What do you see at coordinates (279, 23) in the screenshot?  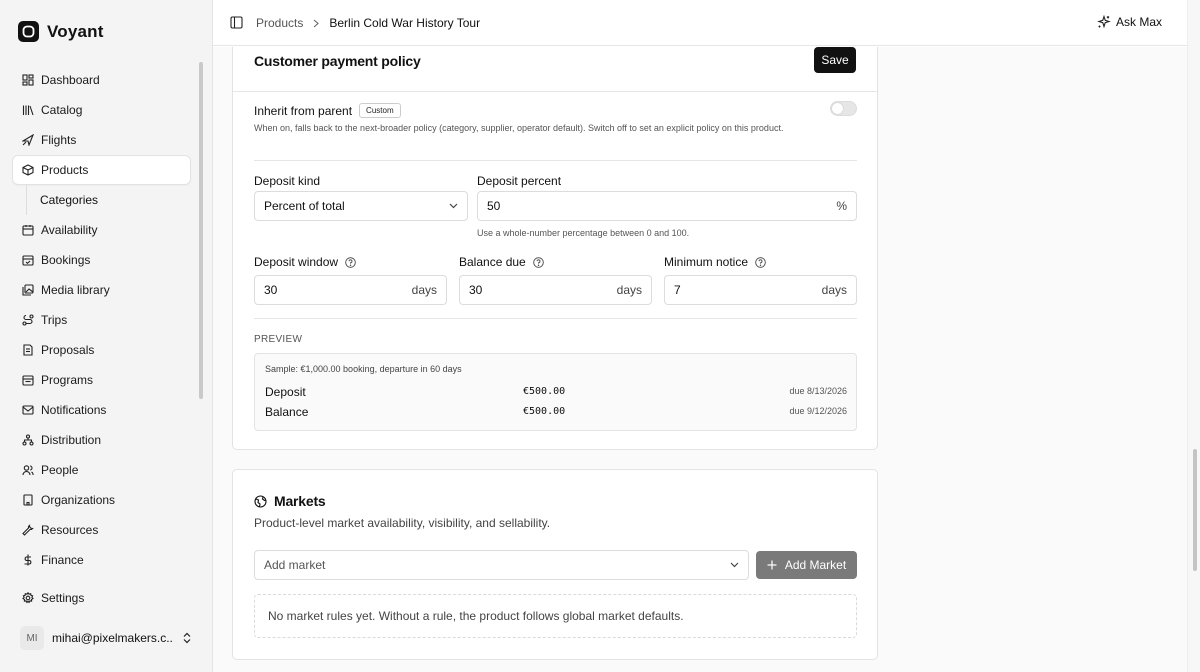 I see `breadcrumb-products: Products` at bounding box center [279, 23].